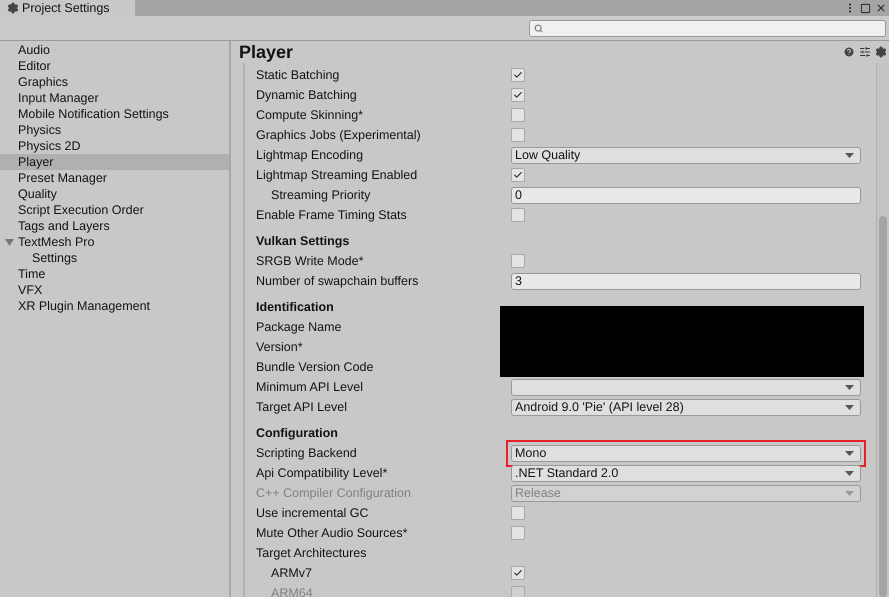 The image size is (889, 597). What do you see at coordinates (310, 155) in the screenshot?
I see `field-label: Lightmap Encoding` at bounding box center [310, 155].